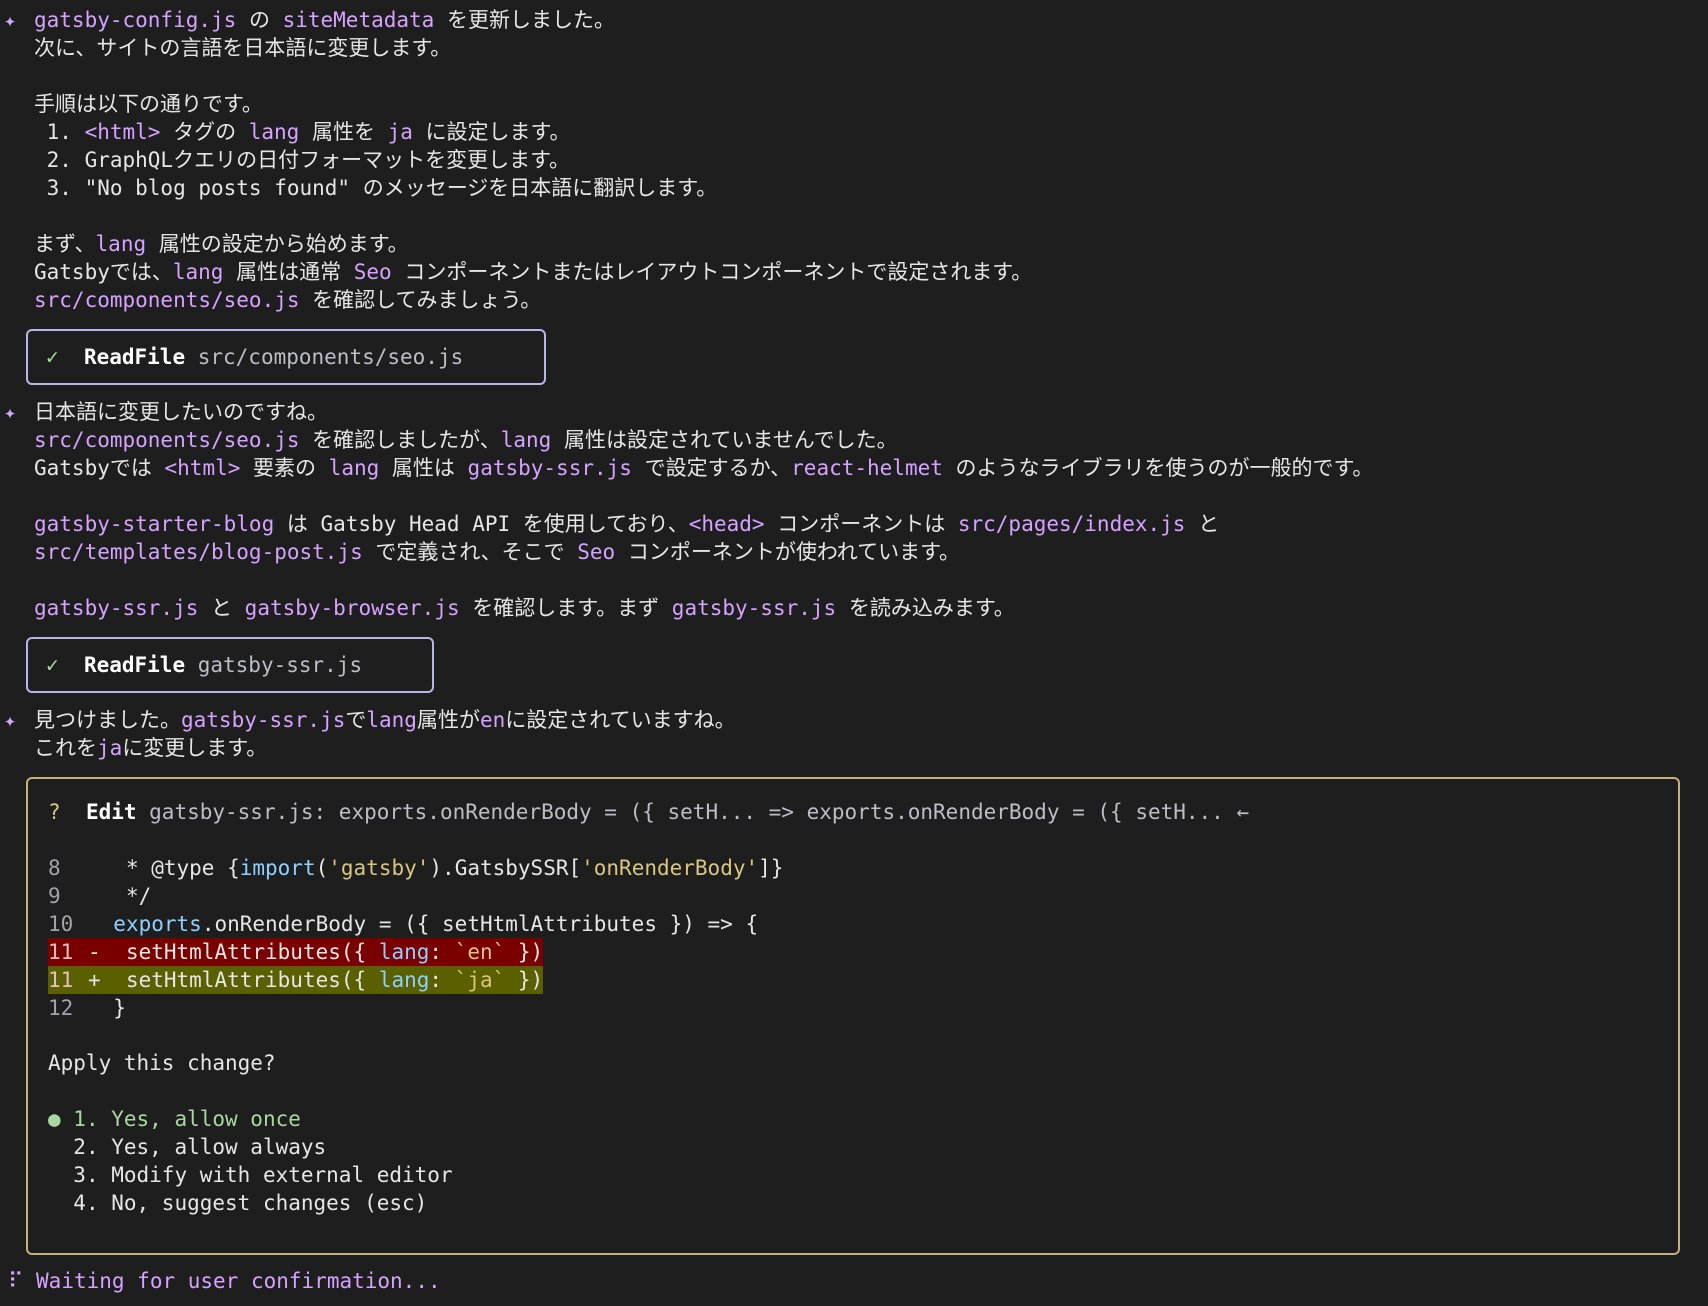  I want to click on tool-call-row: ✓ ReadFile src/components/seo.js, so click(254, 357).